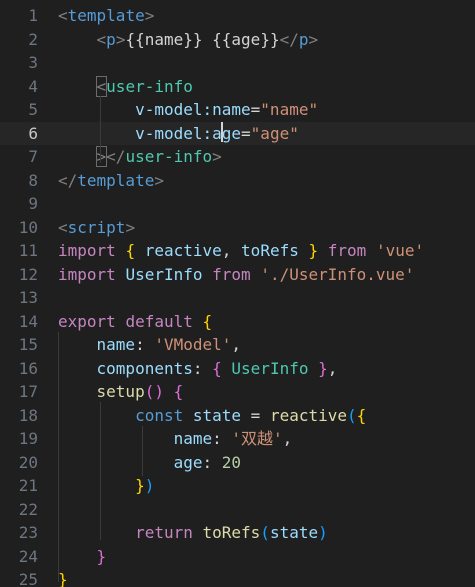 This screenshot has width=475, height=587. Describe the element at coordinates (237, 63) in the screenshot. I see `code-line: 3` at that location.